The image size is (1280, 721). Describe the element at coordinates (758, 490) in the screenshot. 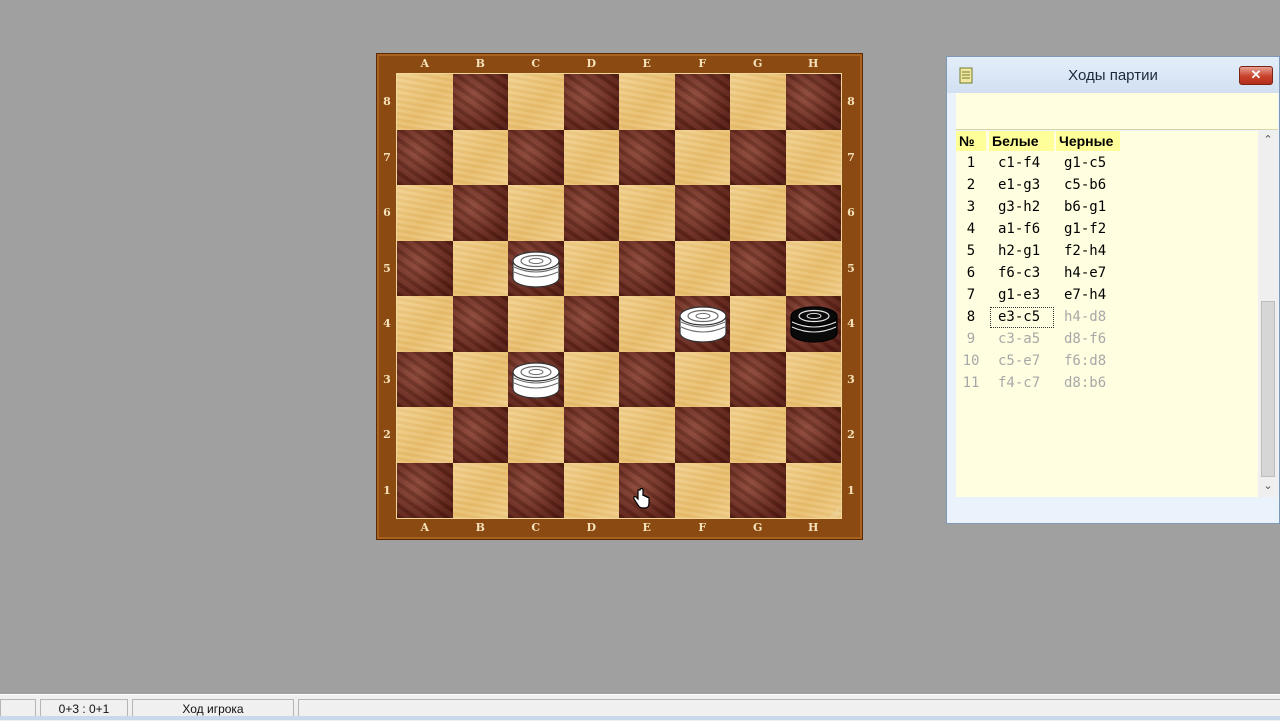

I see `square-g1` at that location.